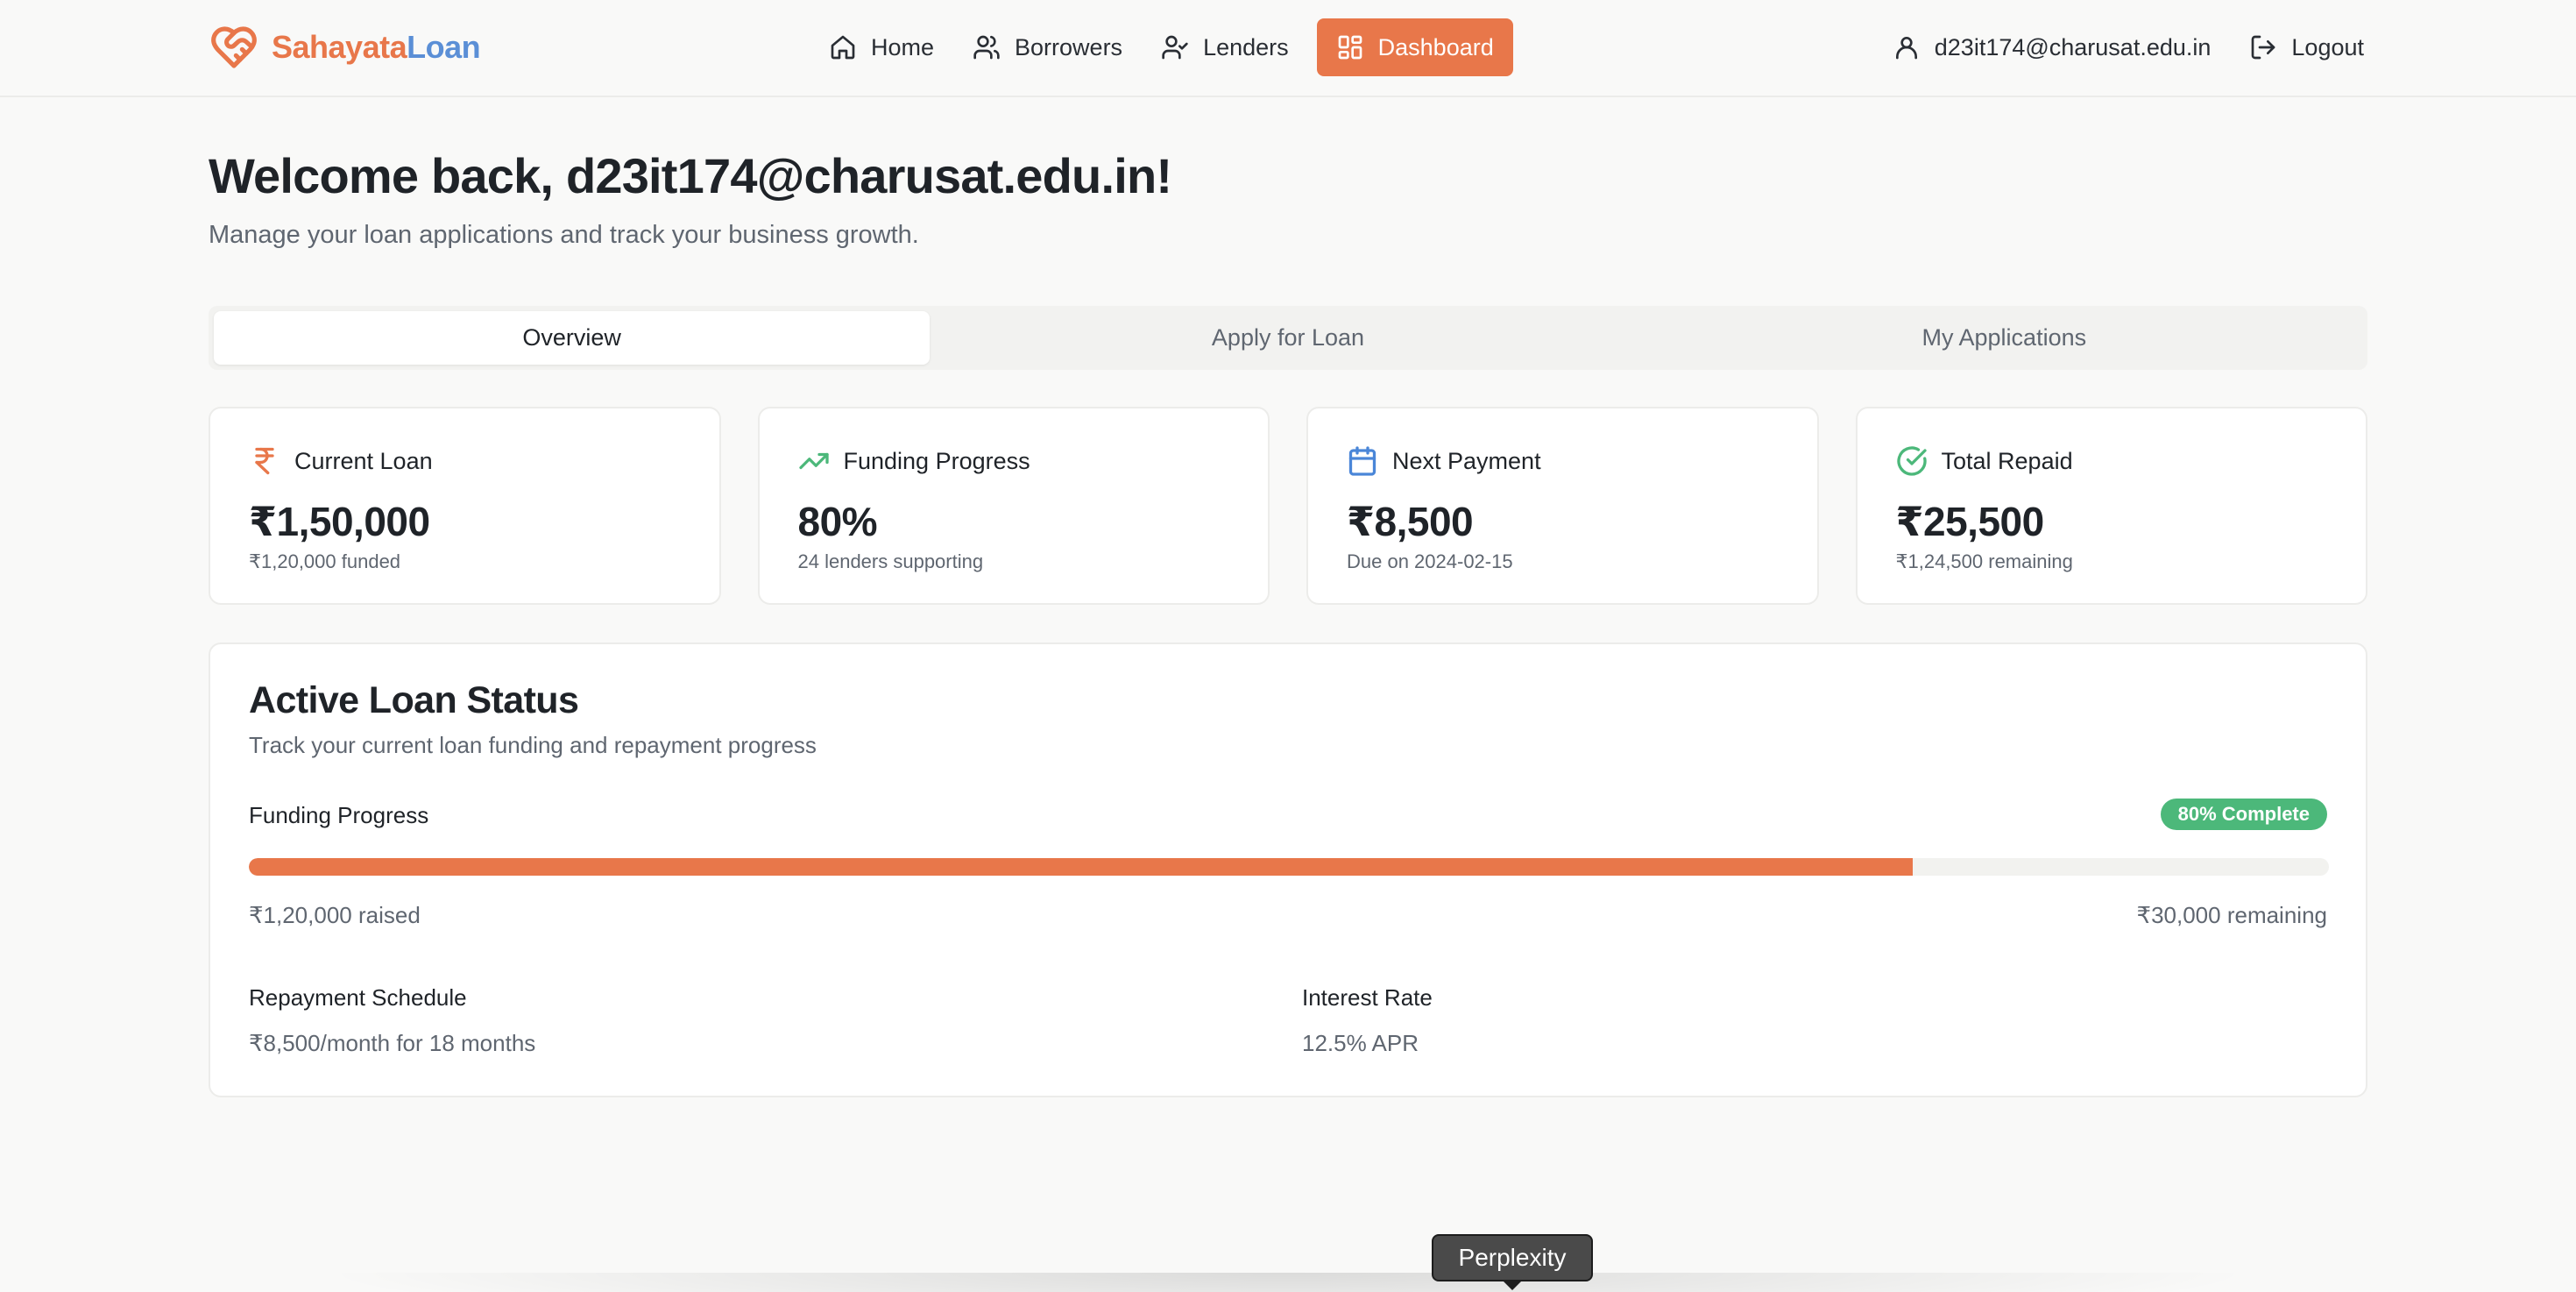 The height and width of the screenshot is (1292, 2576). I want to click on funding-progress-label: Funding Progress, so click(339, 815).